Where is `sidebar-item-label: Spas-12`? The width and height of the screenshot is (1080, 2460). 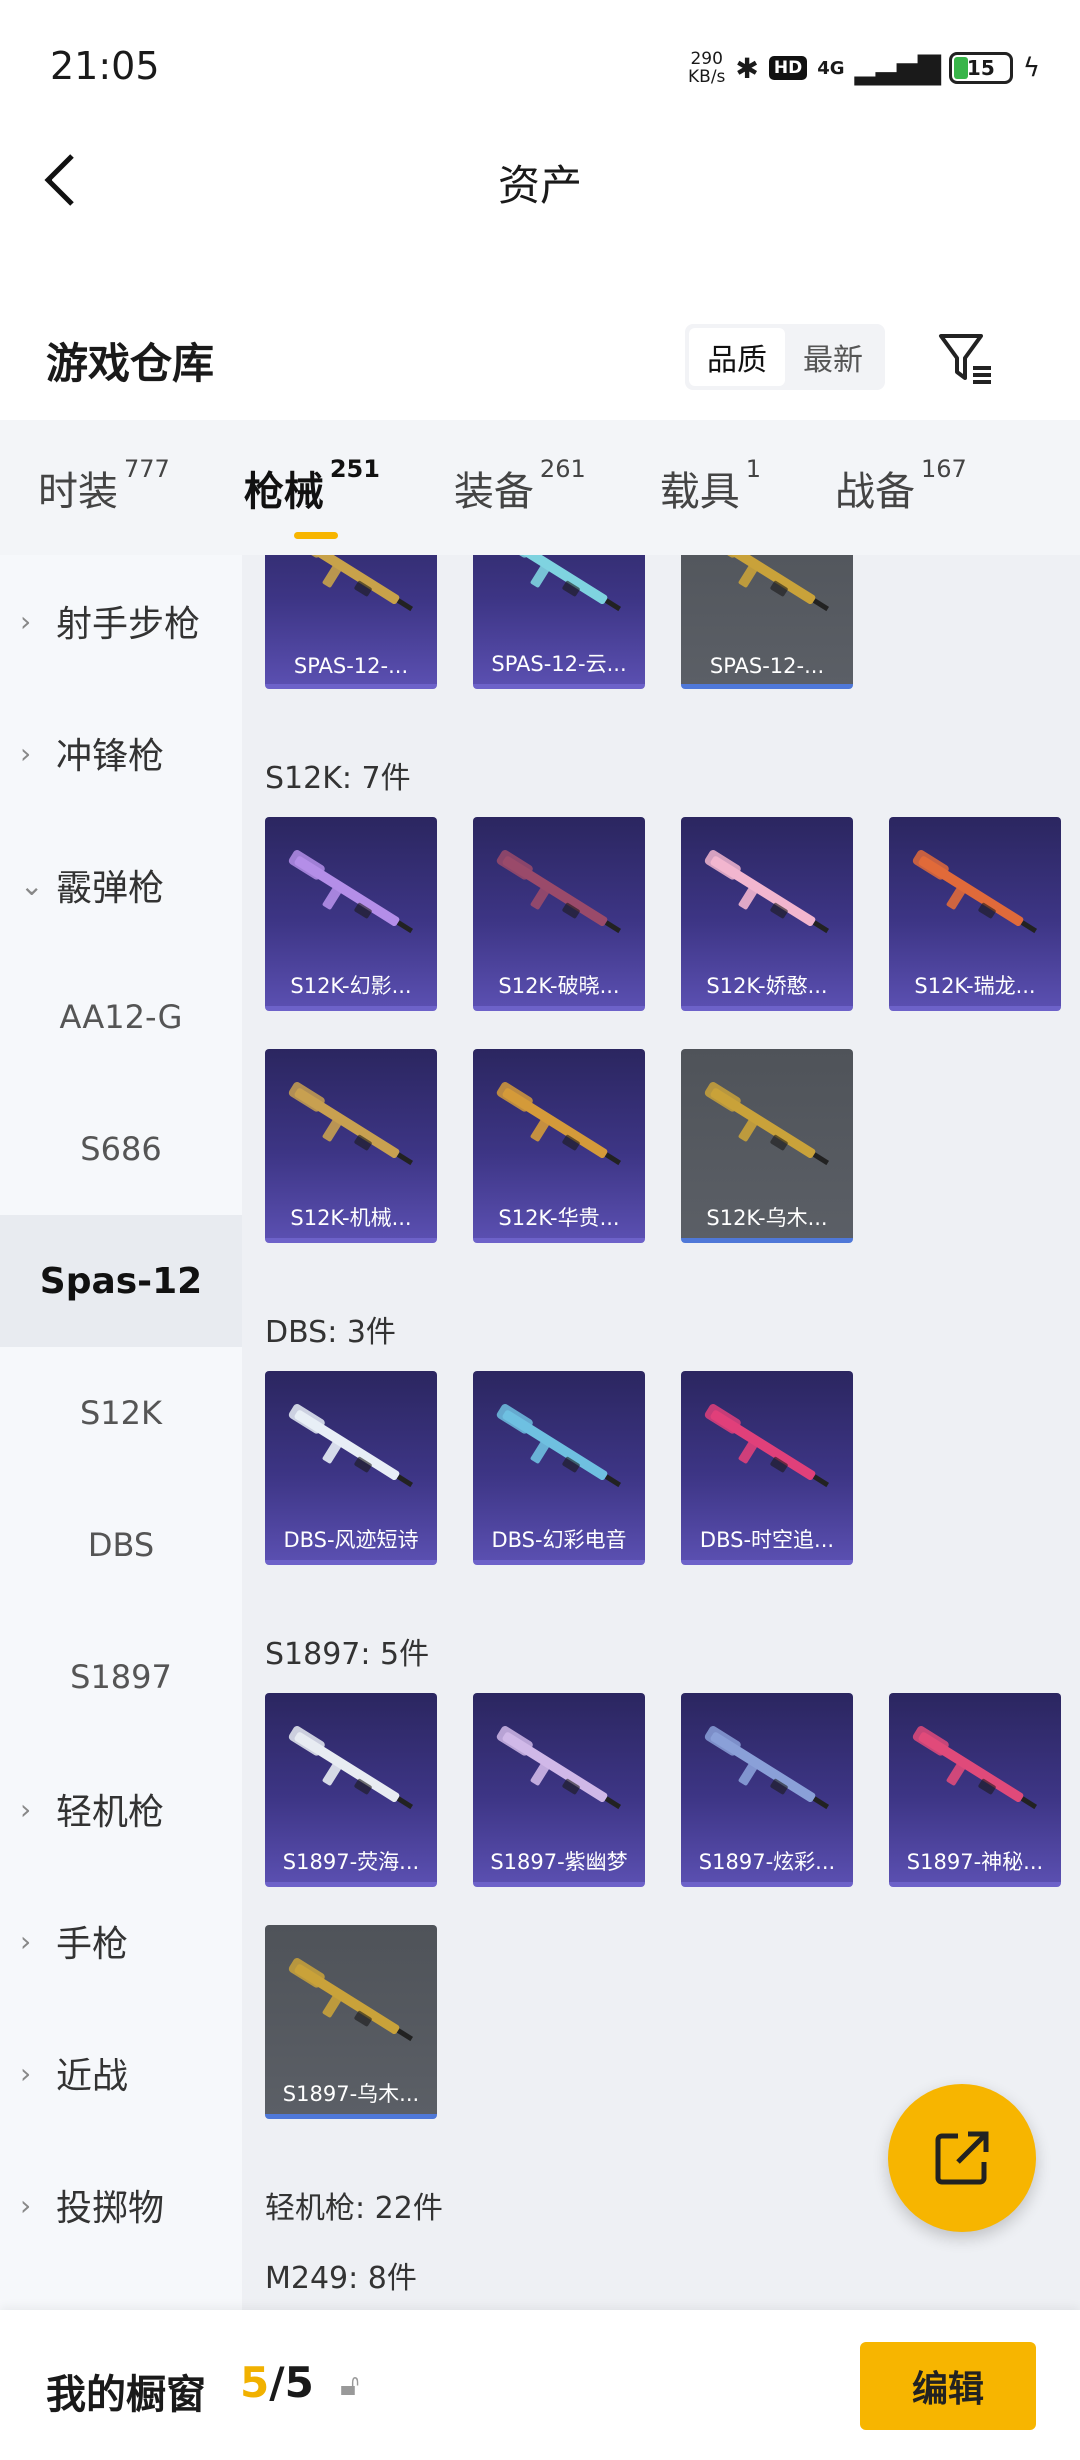
sidebar-item-label: Spas-12 is located at coordinates (121, 1281).